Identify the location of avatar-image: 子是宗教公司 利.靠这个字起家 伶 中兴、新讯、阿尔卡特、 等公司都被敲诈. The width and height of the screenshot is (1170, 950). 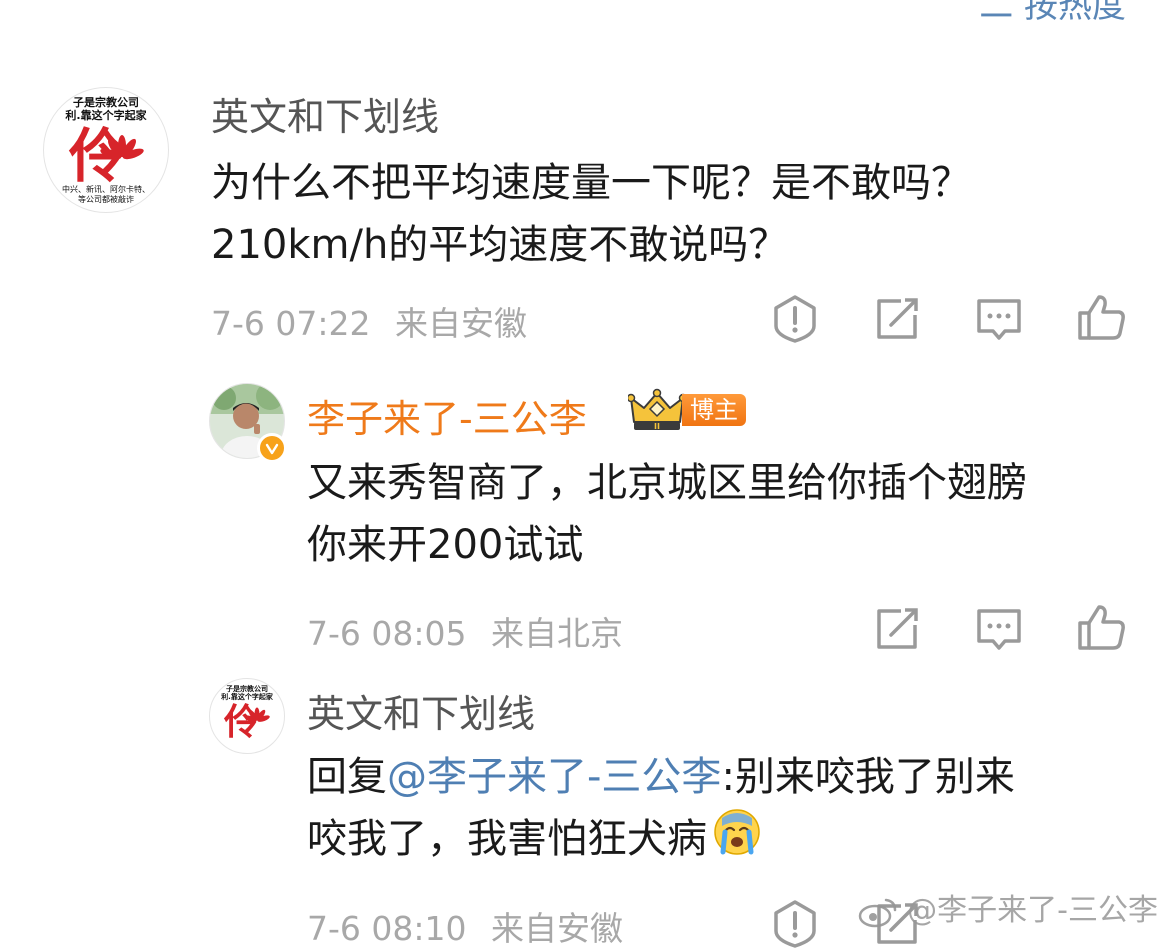
(106, 149).